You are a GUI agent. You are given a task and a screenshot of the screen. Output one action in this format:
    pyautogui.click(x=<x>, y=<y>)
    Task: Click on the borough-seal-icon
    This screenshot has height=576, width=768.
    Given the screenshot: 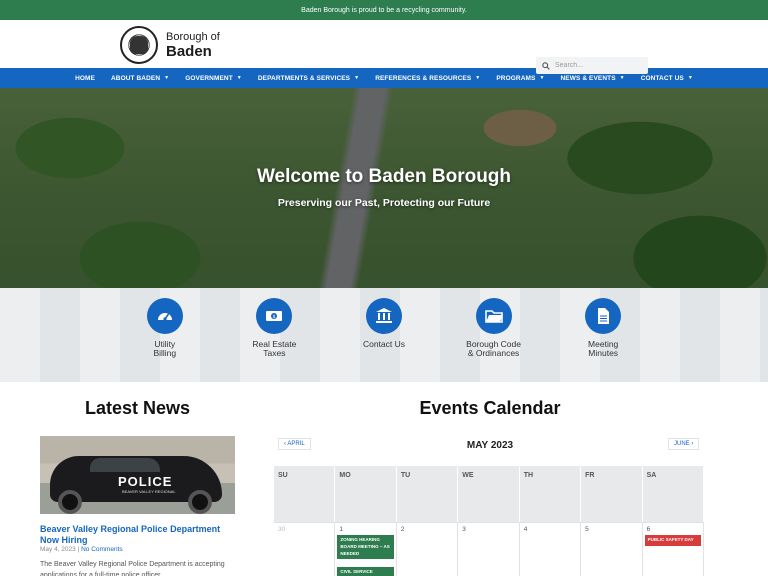 What is the action you would take?
    pyautogui.click(x=139, y=45)
    